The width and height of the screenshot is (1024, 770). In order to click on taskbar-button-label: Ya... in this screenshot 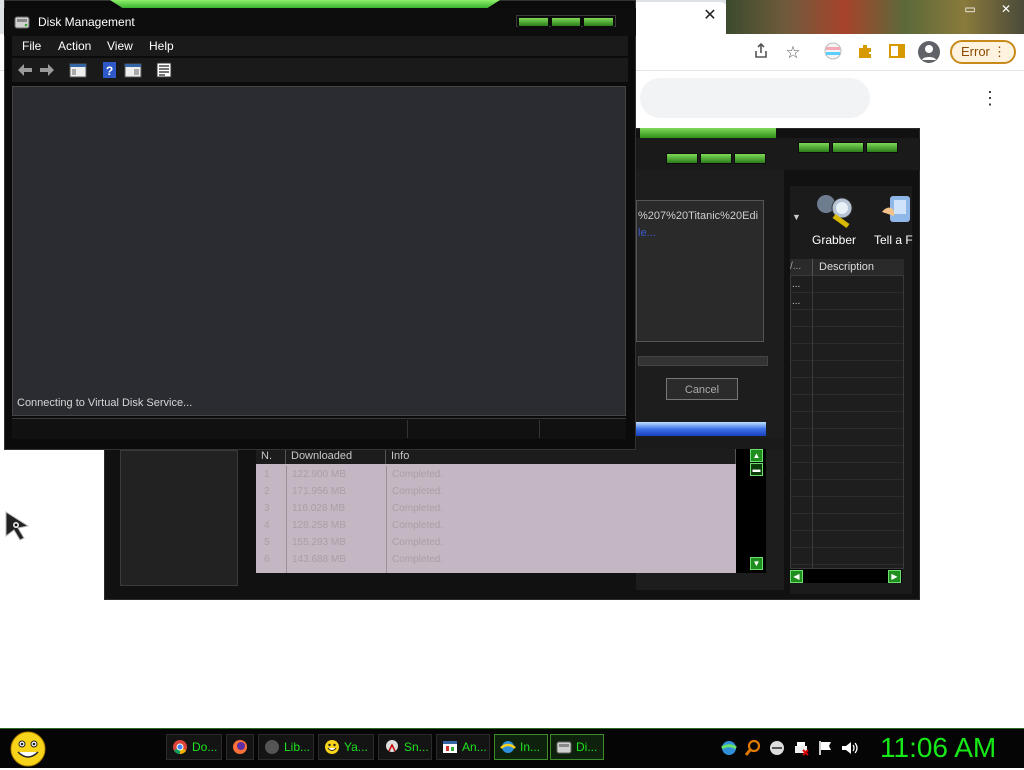, I will do `click(356, 747)`.